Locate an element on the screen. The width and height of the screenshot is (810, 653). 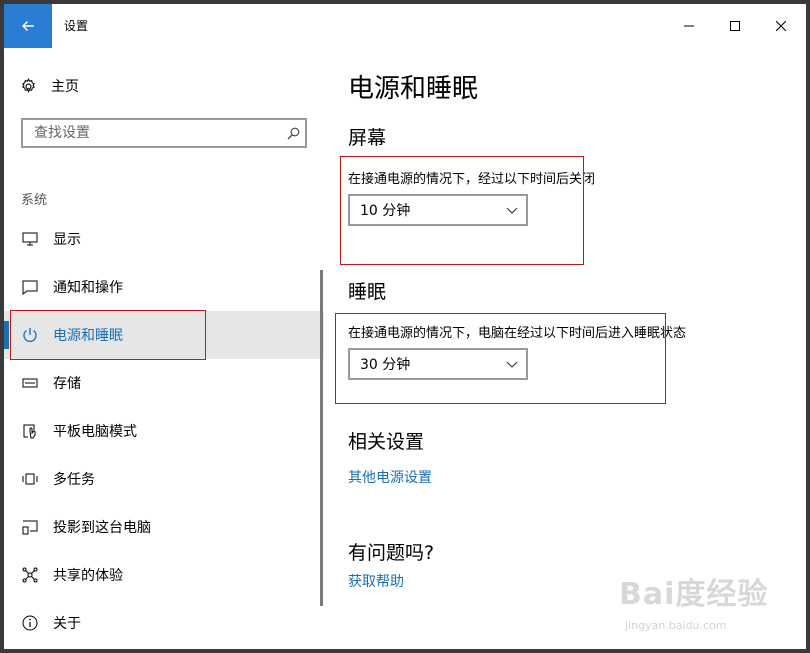
screen-heading: 屏幕 is located at coordinates (367, 138).